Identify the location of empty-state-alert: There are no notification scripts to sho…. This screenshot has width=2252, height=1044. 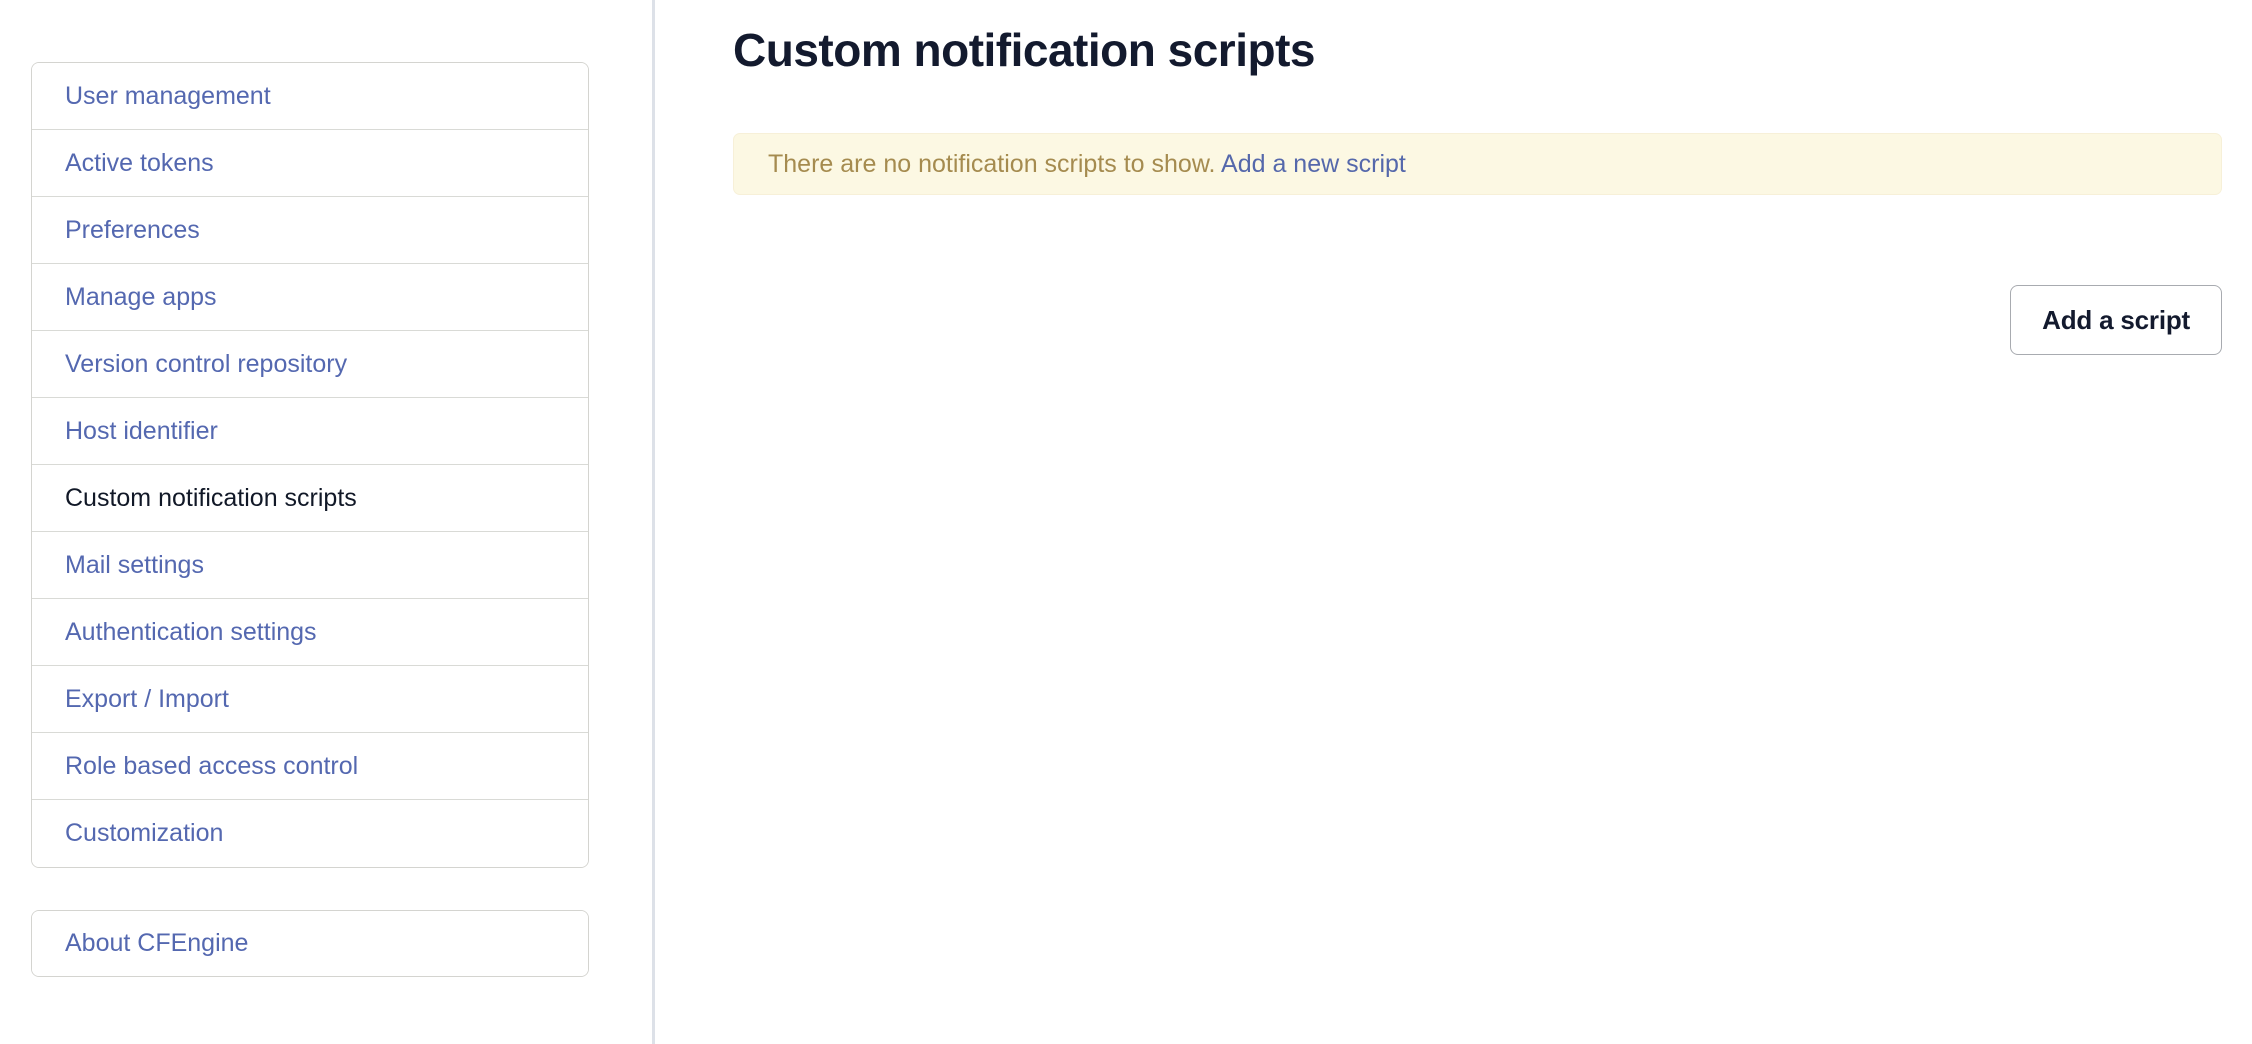
(1477, 164).